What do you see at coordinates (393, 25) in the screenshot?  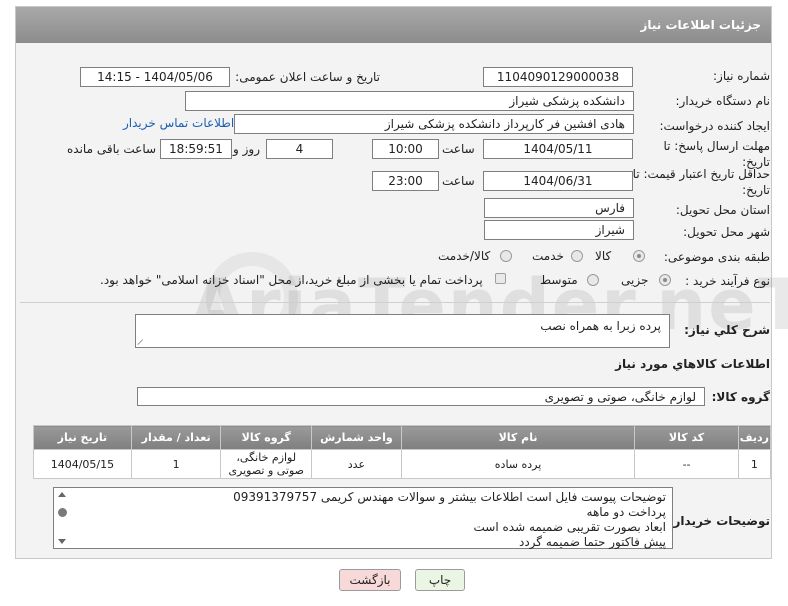 I see `page-title: جزئیات اطلاعات نیاز` at bounding box center [393, 25].